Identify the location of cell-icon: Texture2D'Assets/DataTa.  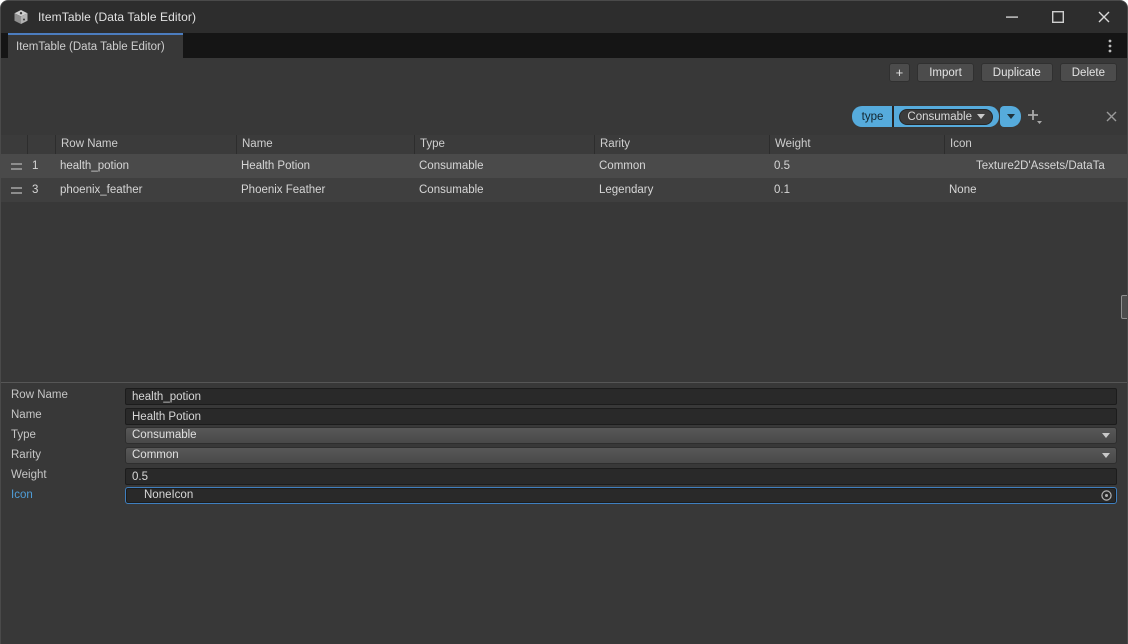
(1040, 166).